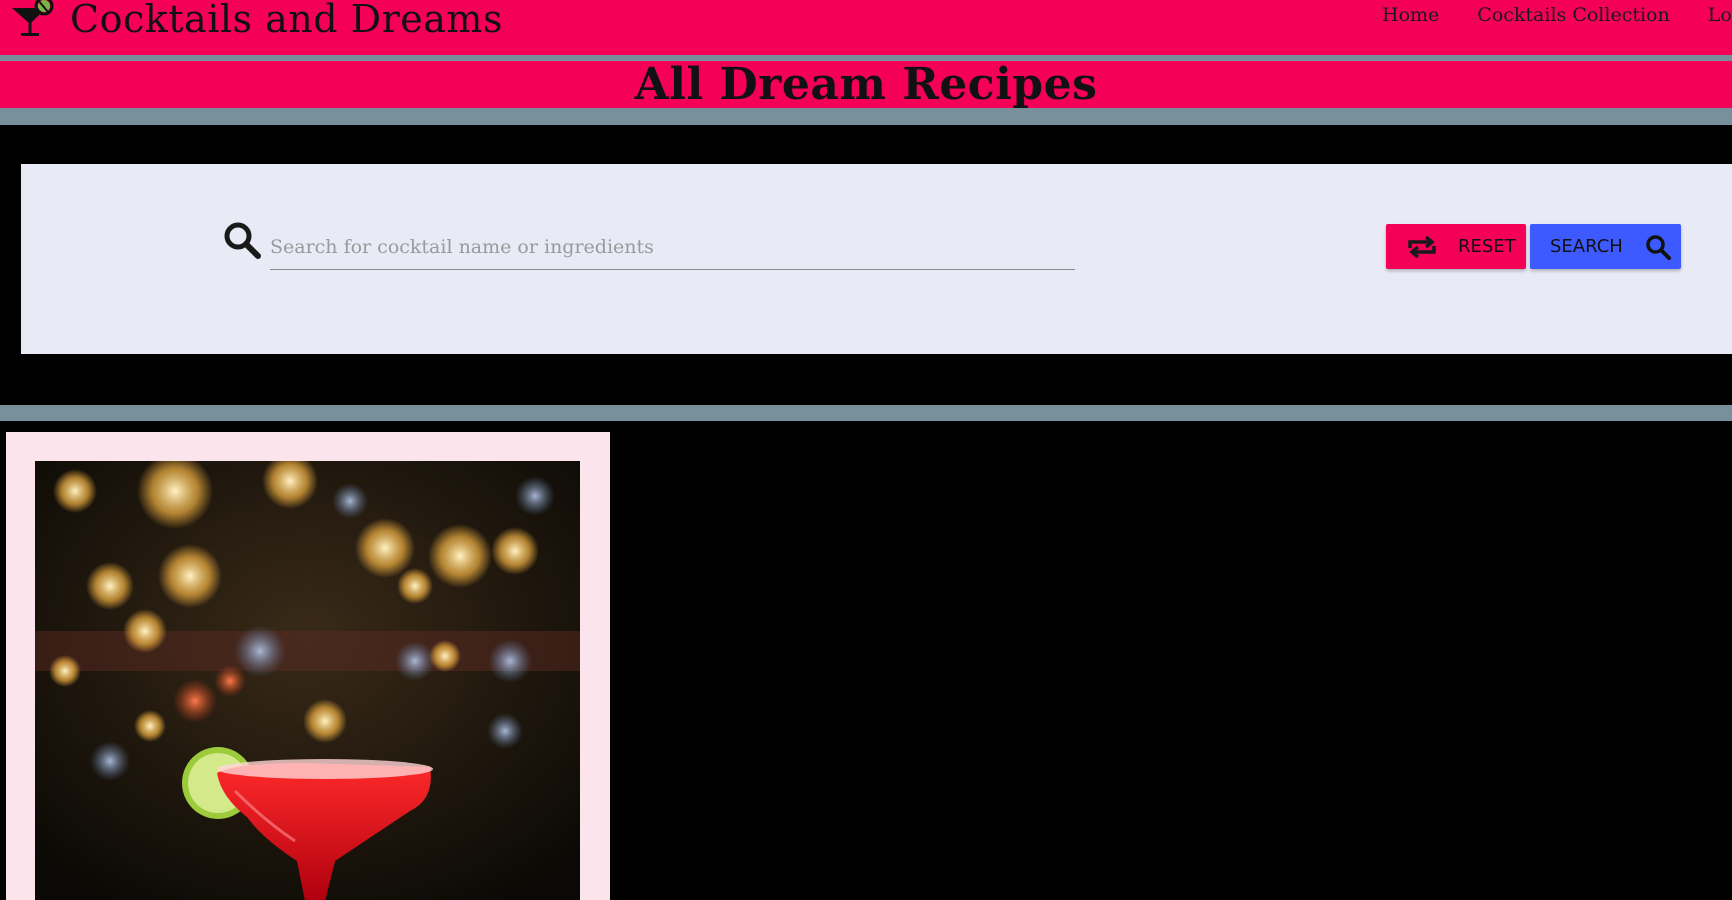 The image size is (1732, 900). I want to click on reset-button: RESET, so click(1456, 246).